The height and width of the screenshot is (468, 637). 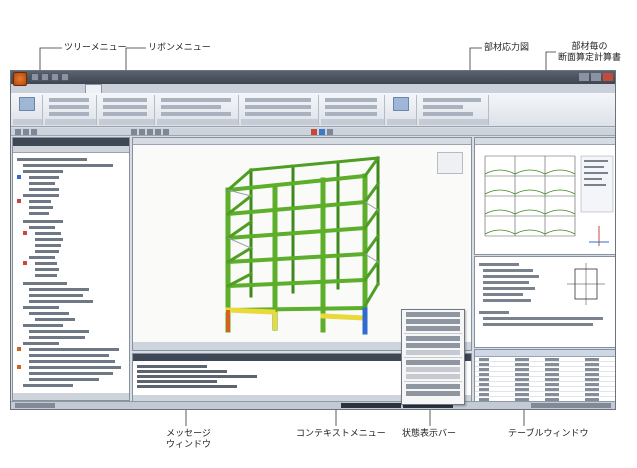 What do you see at coordinates (596, 77) in the screenshot?
I see `maximize-icon` at bounding box center [596, 77].